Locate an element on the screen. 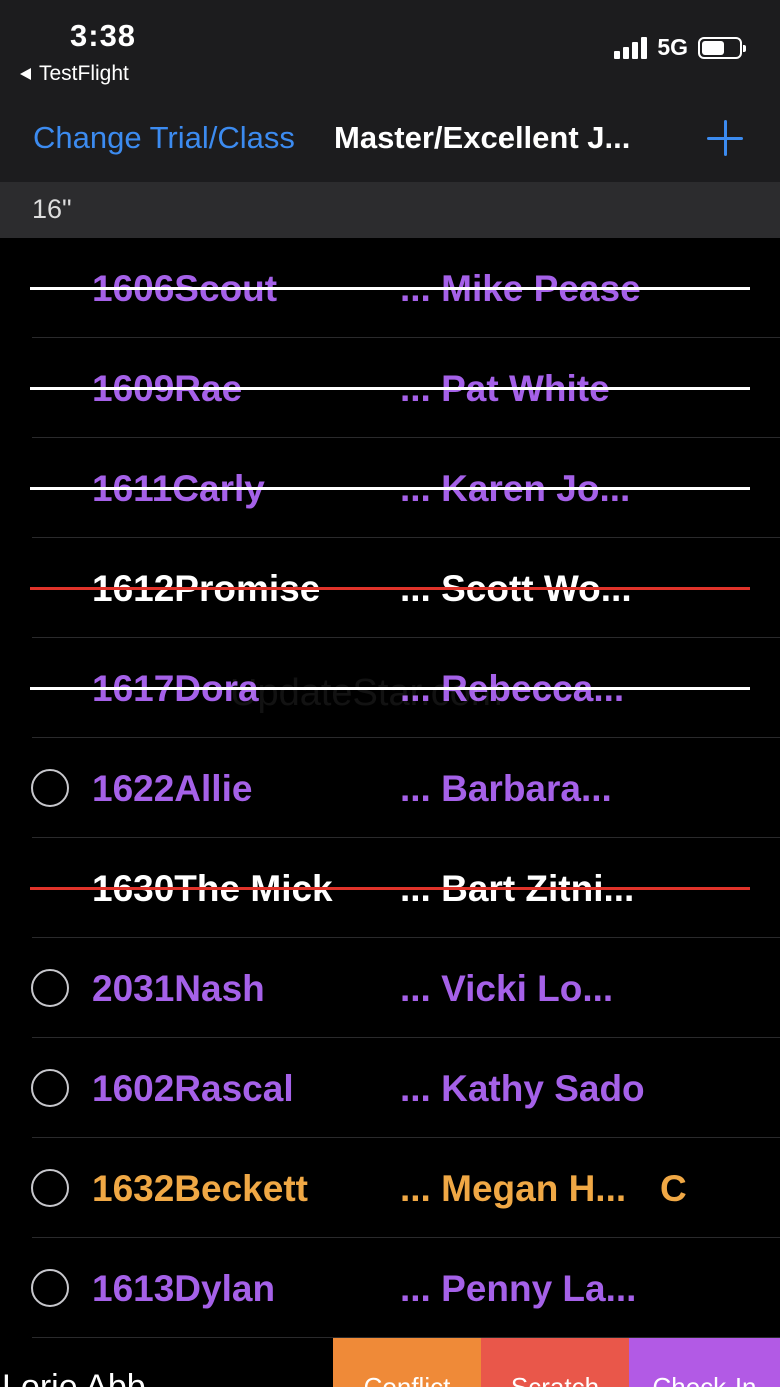 Image resolution: width=780 pixels, height=1387 pixels. list-item: 1606Scout... Mike Pease is located at coordinates (390, 288).